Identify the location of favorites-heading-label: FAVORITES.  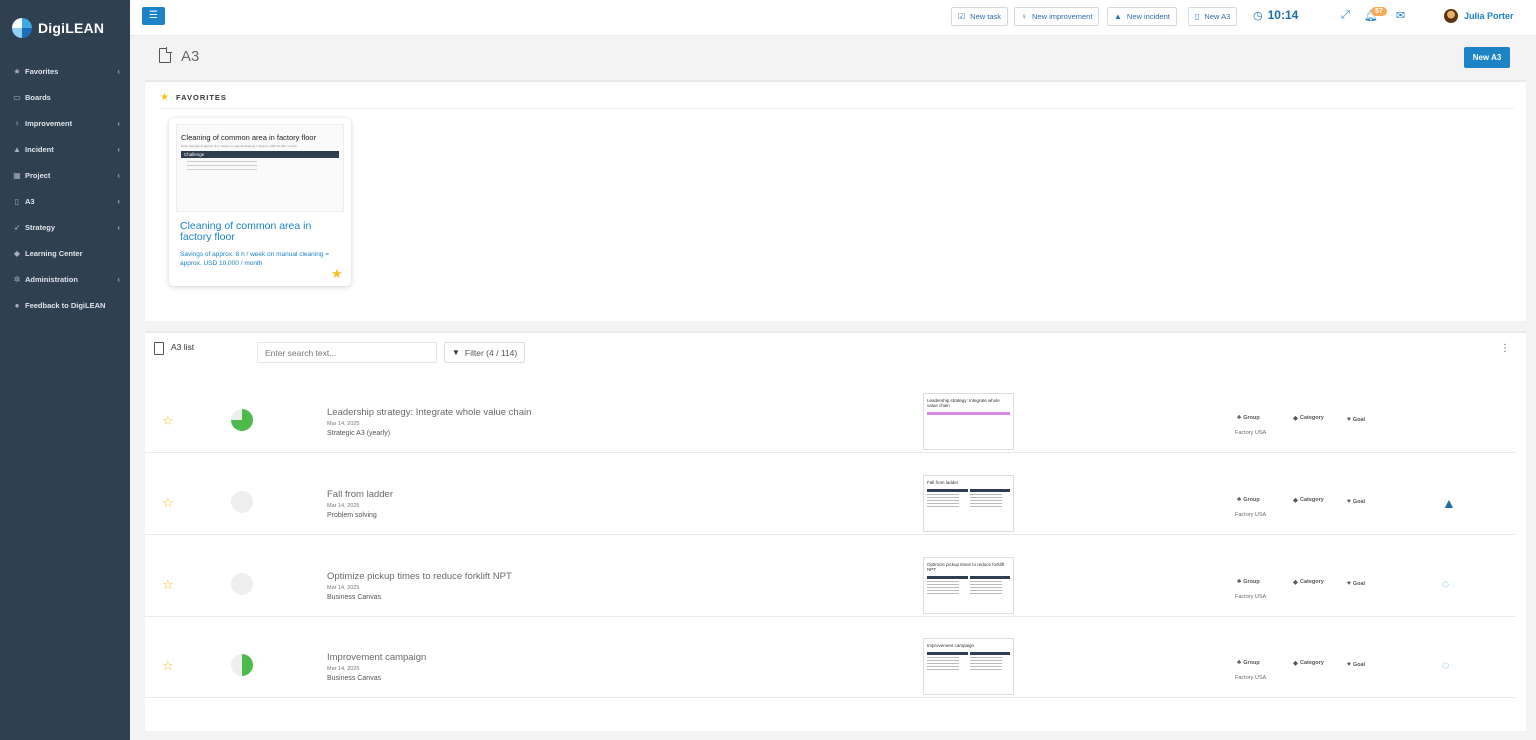
(201, 97).